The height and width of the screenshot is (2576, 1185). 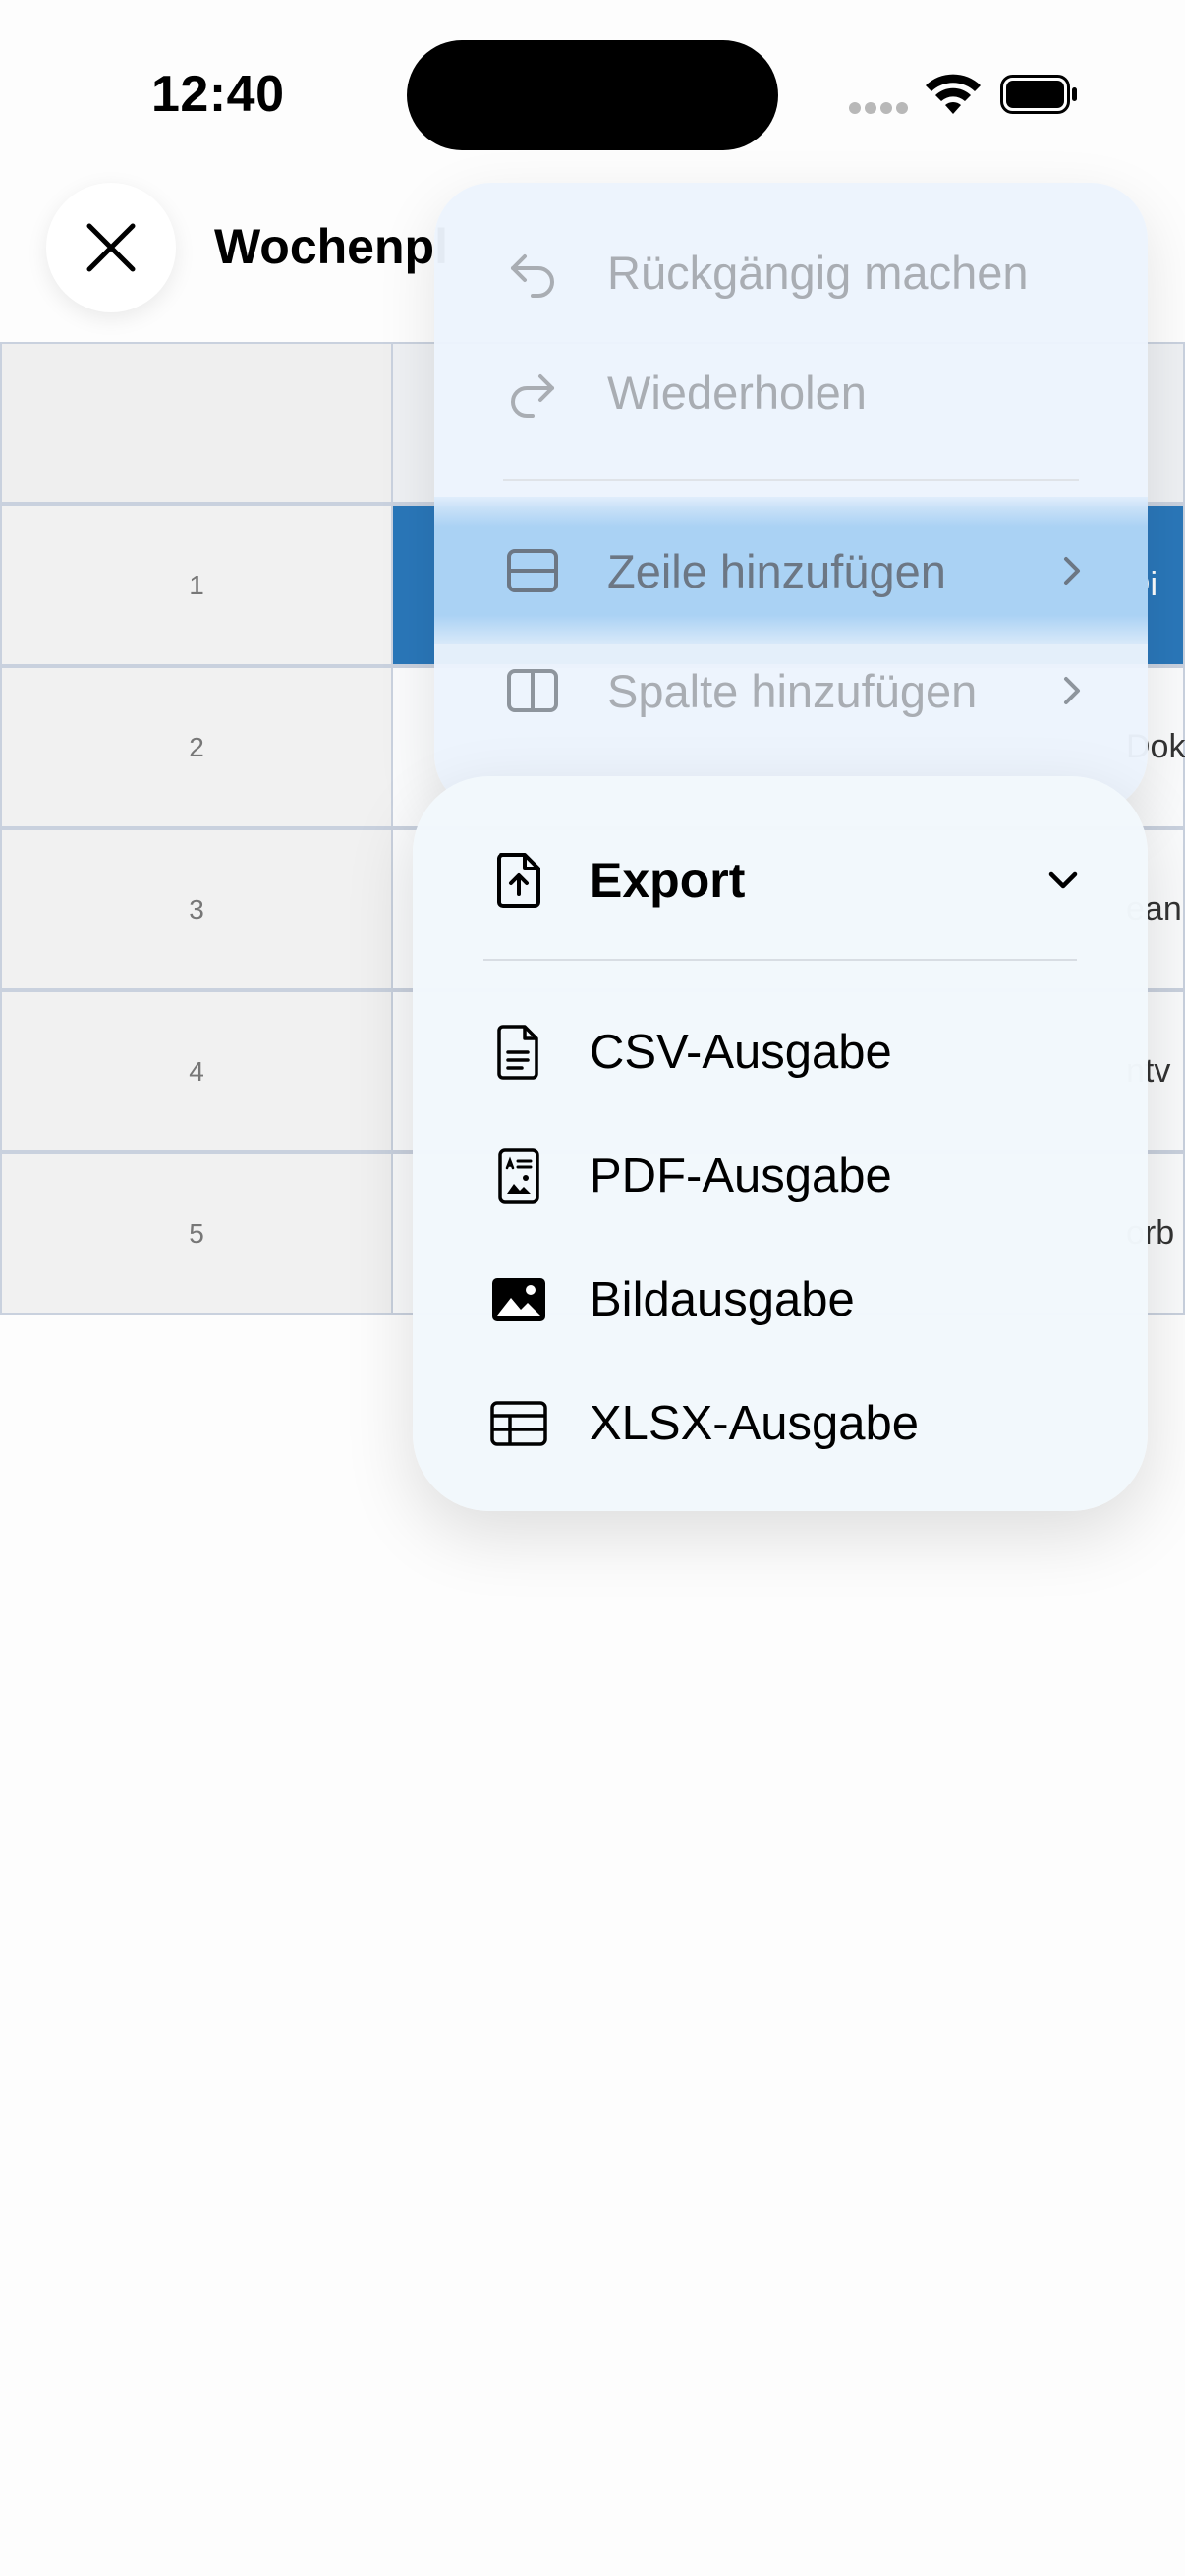 What do you see at coordinates (737, 392) in the screenshot?
I see `redo-label: Wiederholen` at bounding box center [737, 392].